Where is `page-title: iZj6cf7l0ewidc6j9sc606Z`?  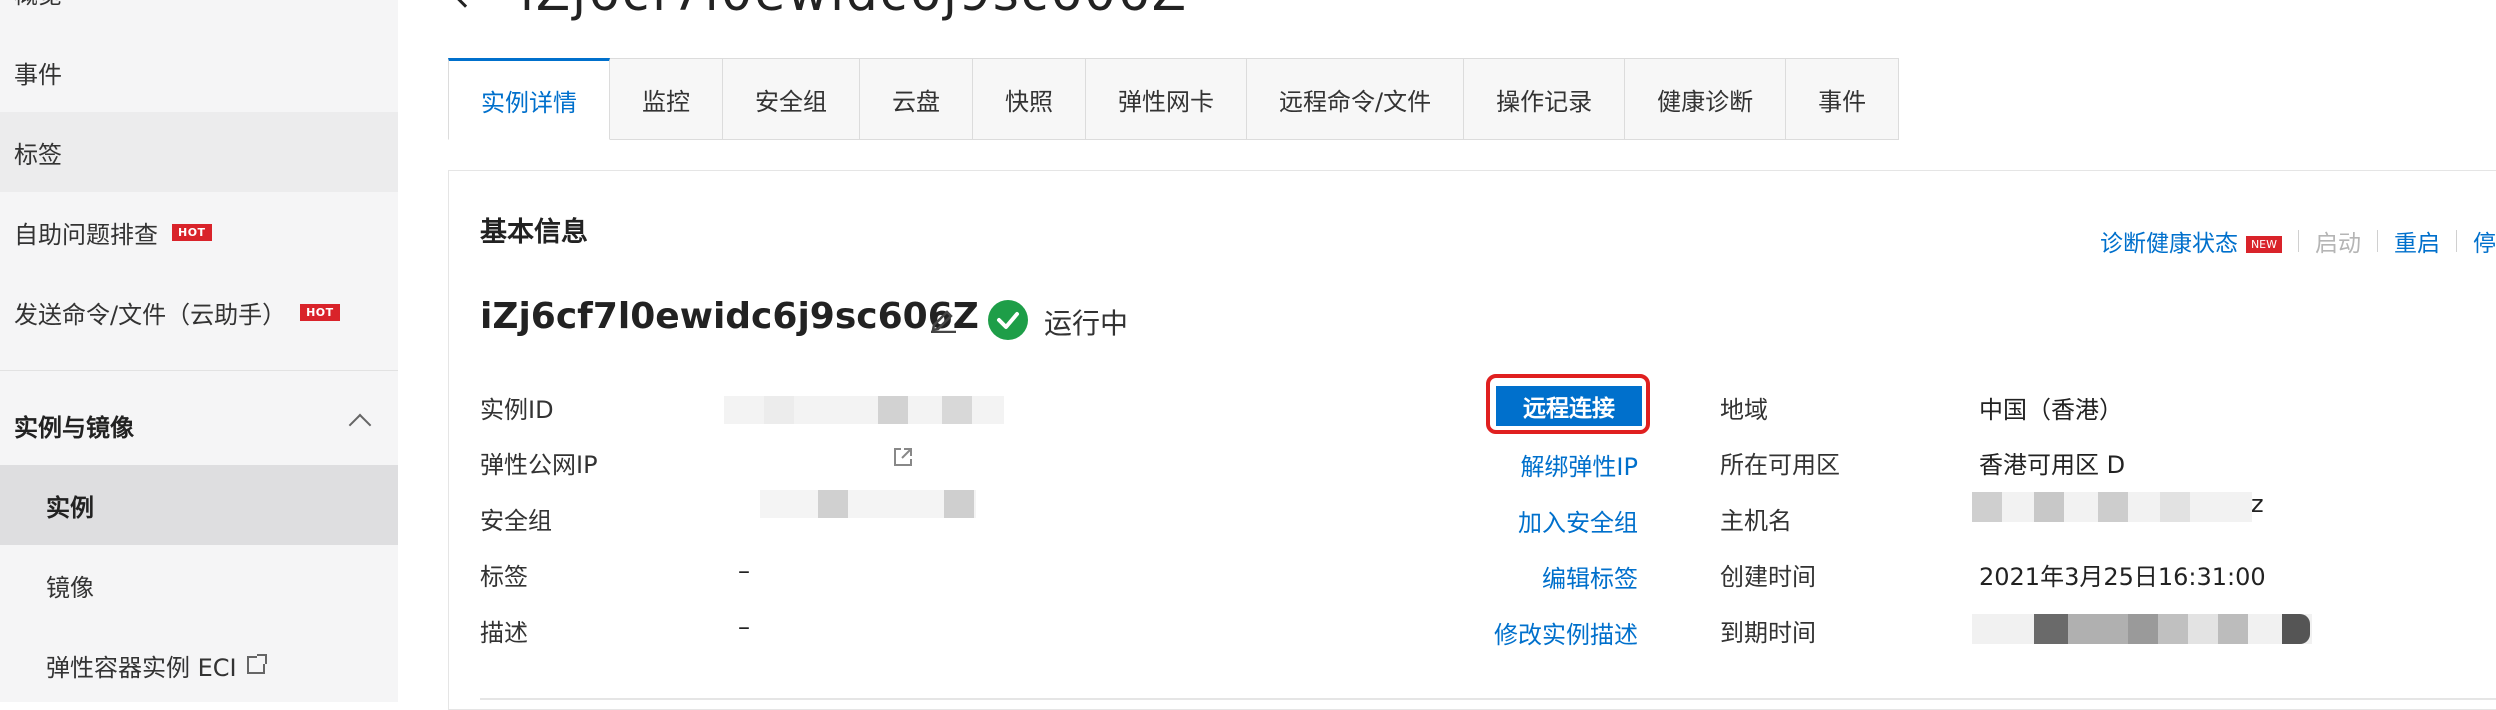
page-title: iZj6cf7l0ewidc6j9sc606Z is located at coordinates (854, 11).